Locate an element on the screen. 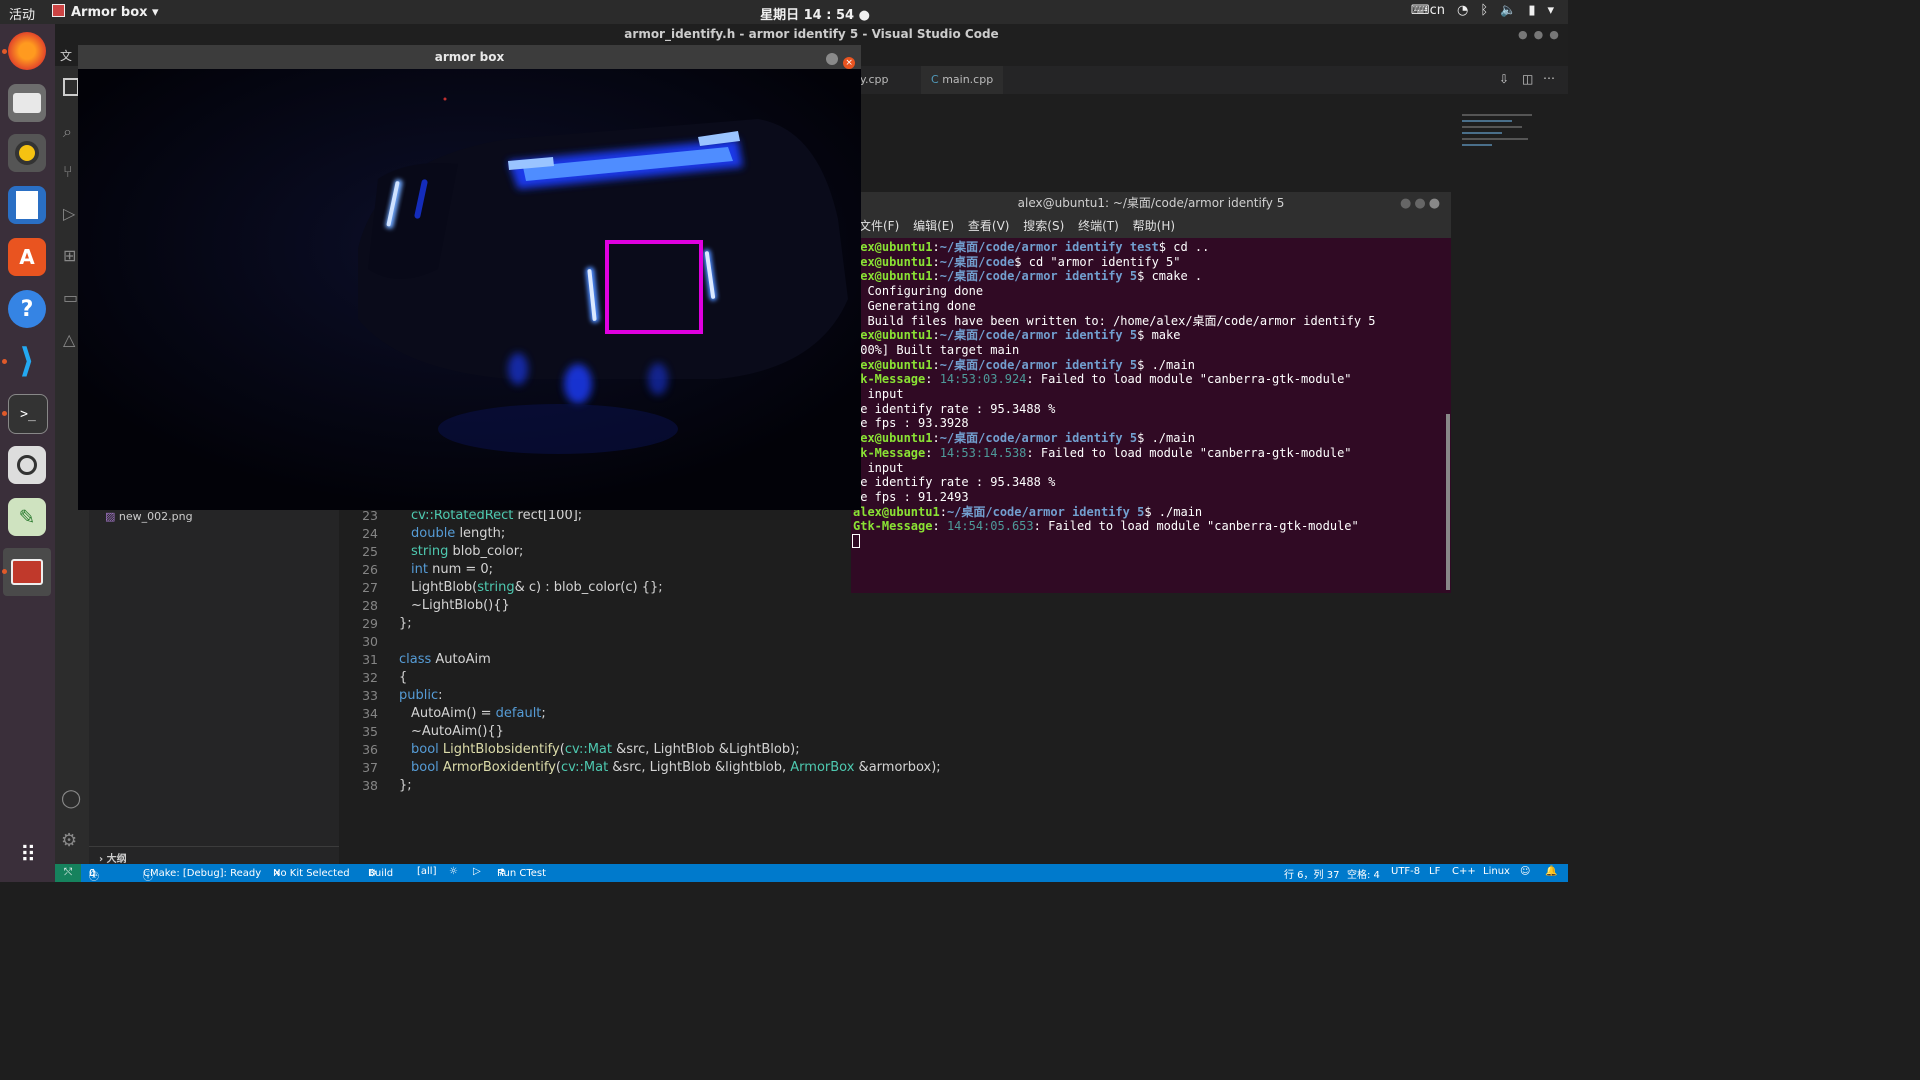 The width and height of the screenshot is (1920, 1080). minimap is located at coordinates (1510, 145).